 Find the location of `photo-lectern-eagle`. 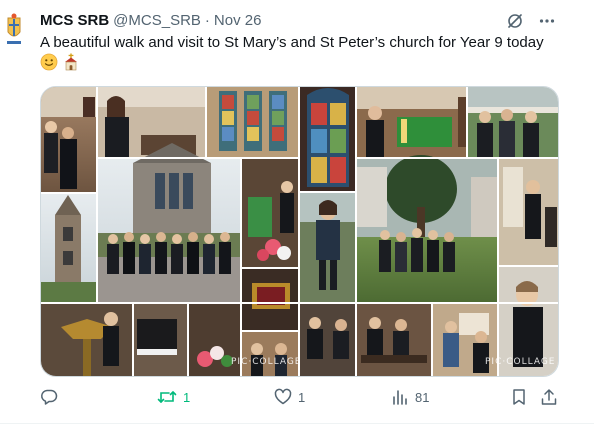

photo-lectern-eagle is located at coordinates (87, 339).